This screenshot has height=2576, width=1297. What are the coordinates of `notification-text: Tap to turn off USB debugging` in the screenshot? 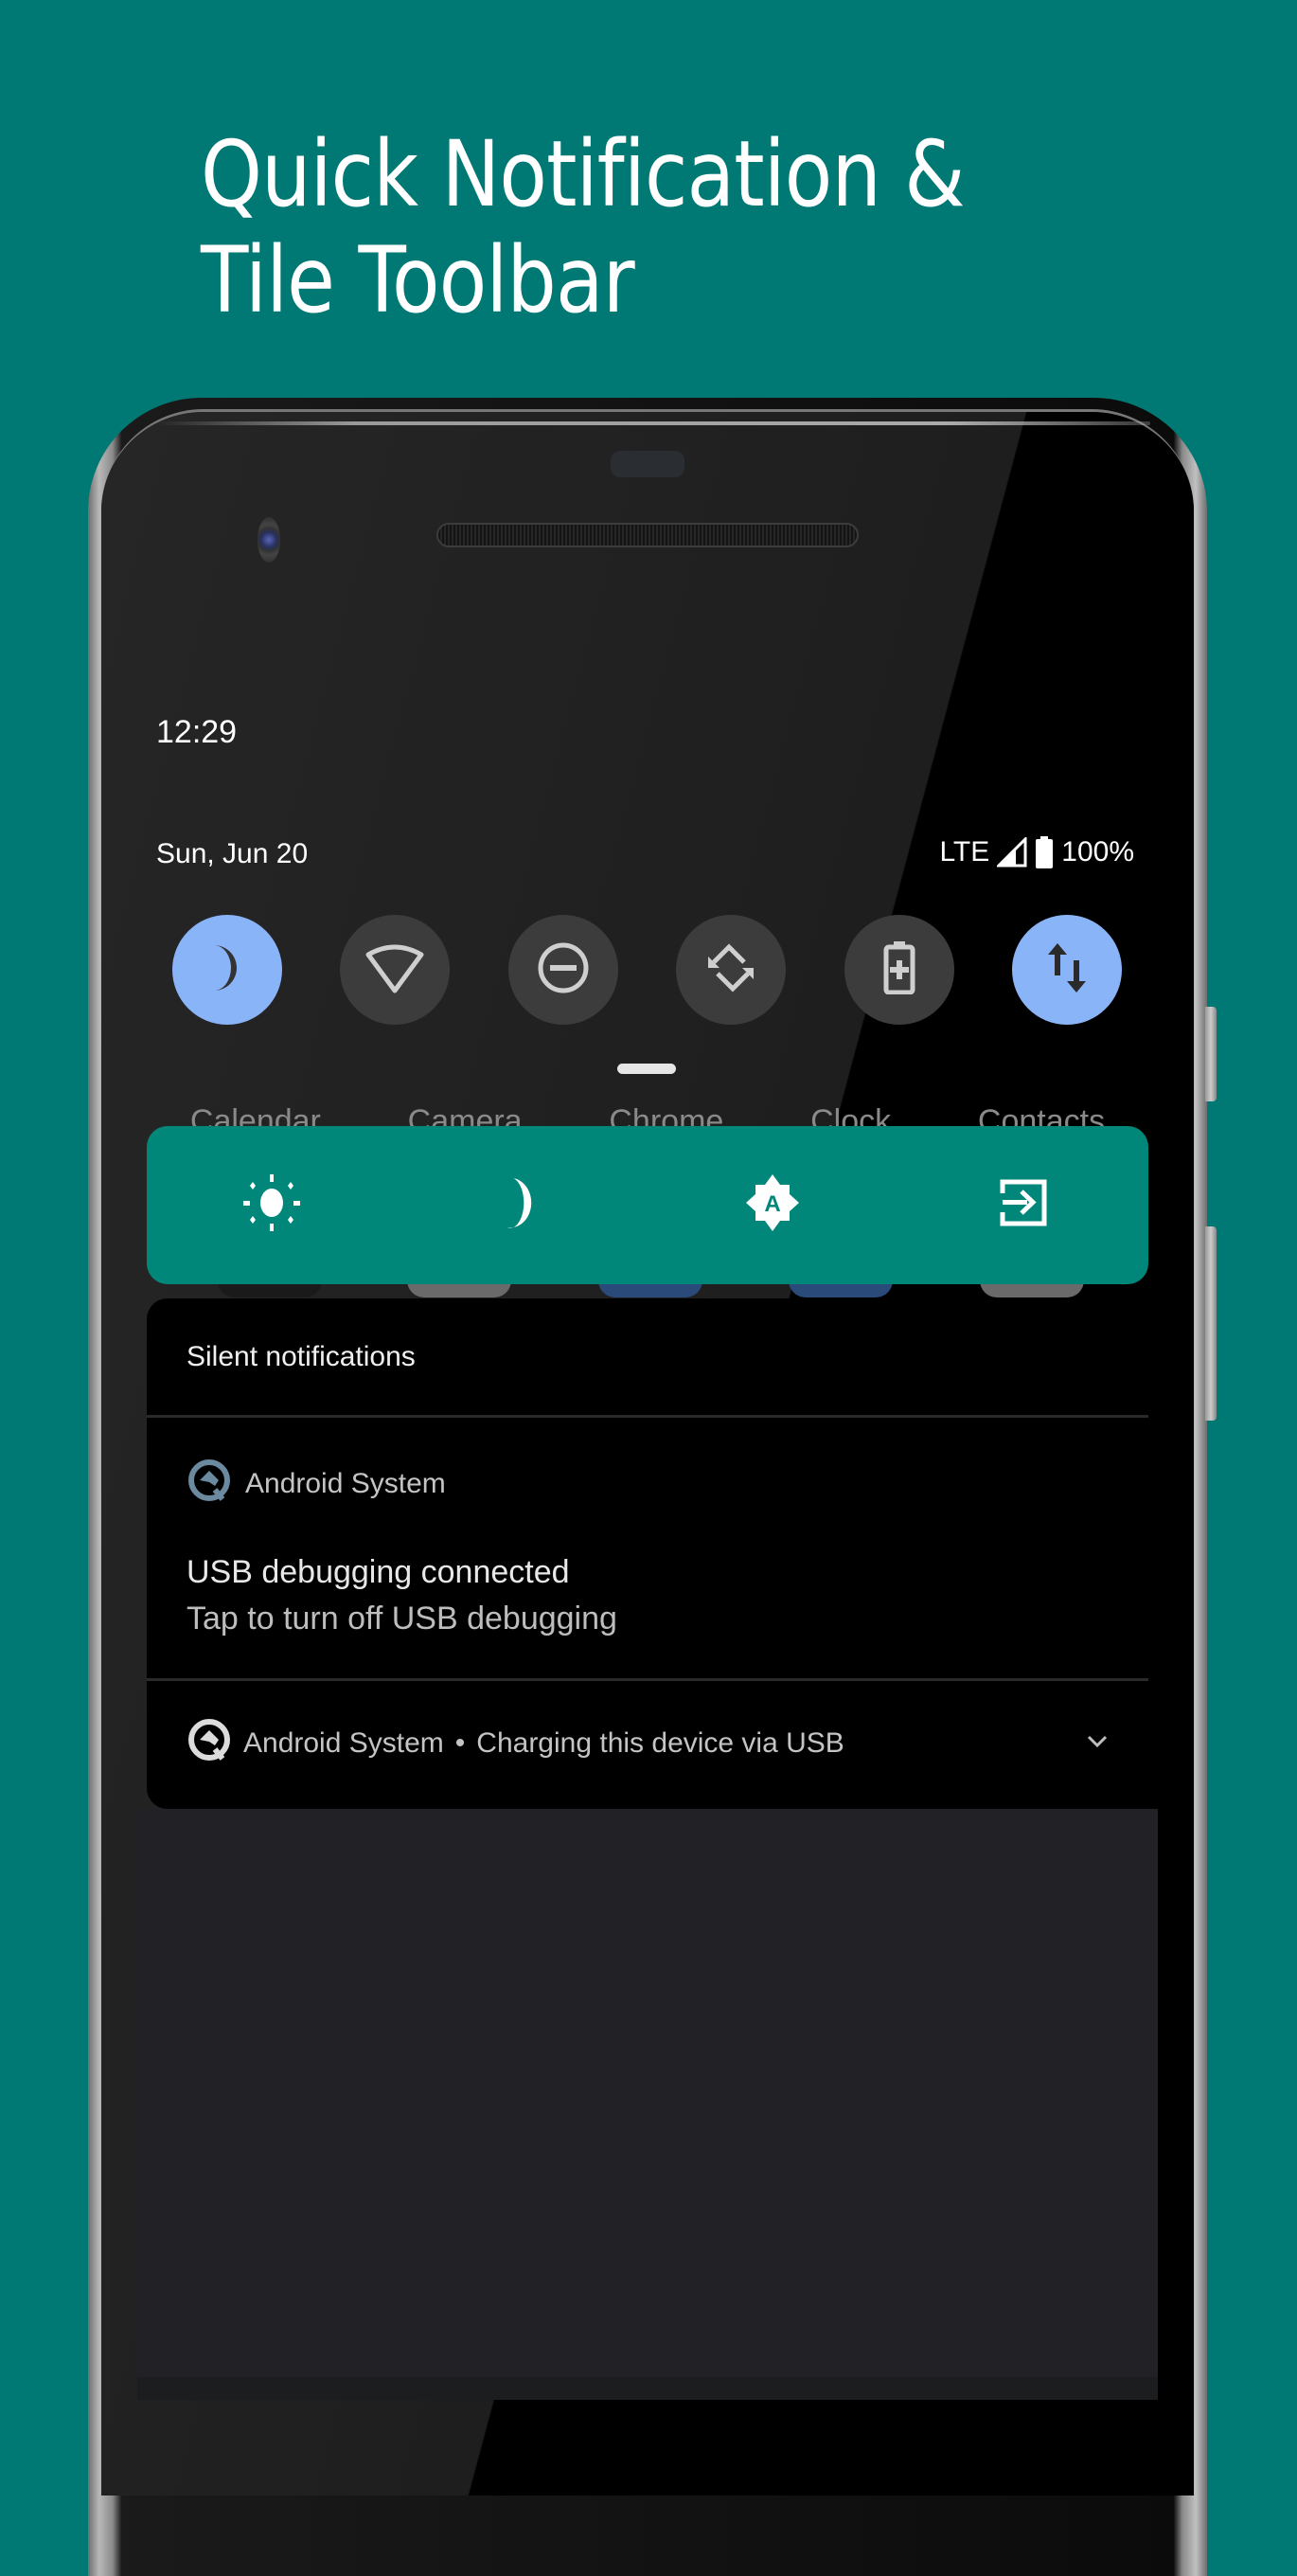 It's located at (402, 1619).